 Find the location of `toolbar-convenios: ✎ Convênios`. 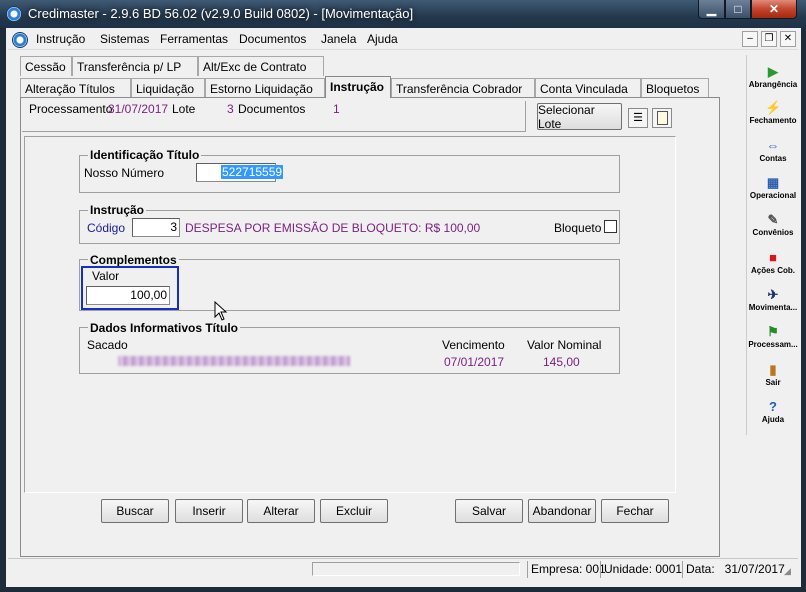

toolbar-convenios: ✎ Convênios is located at coordinates (773, 224).